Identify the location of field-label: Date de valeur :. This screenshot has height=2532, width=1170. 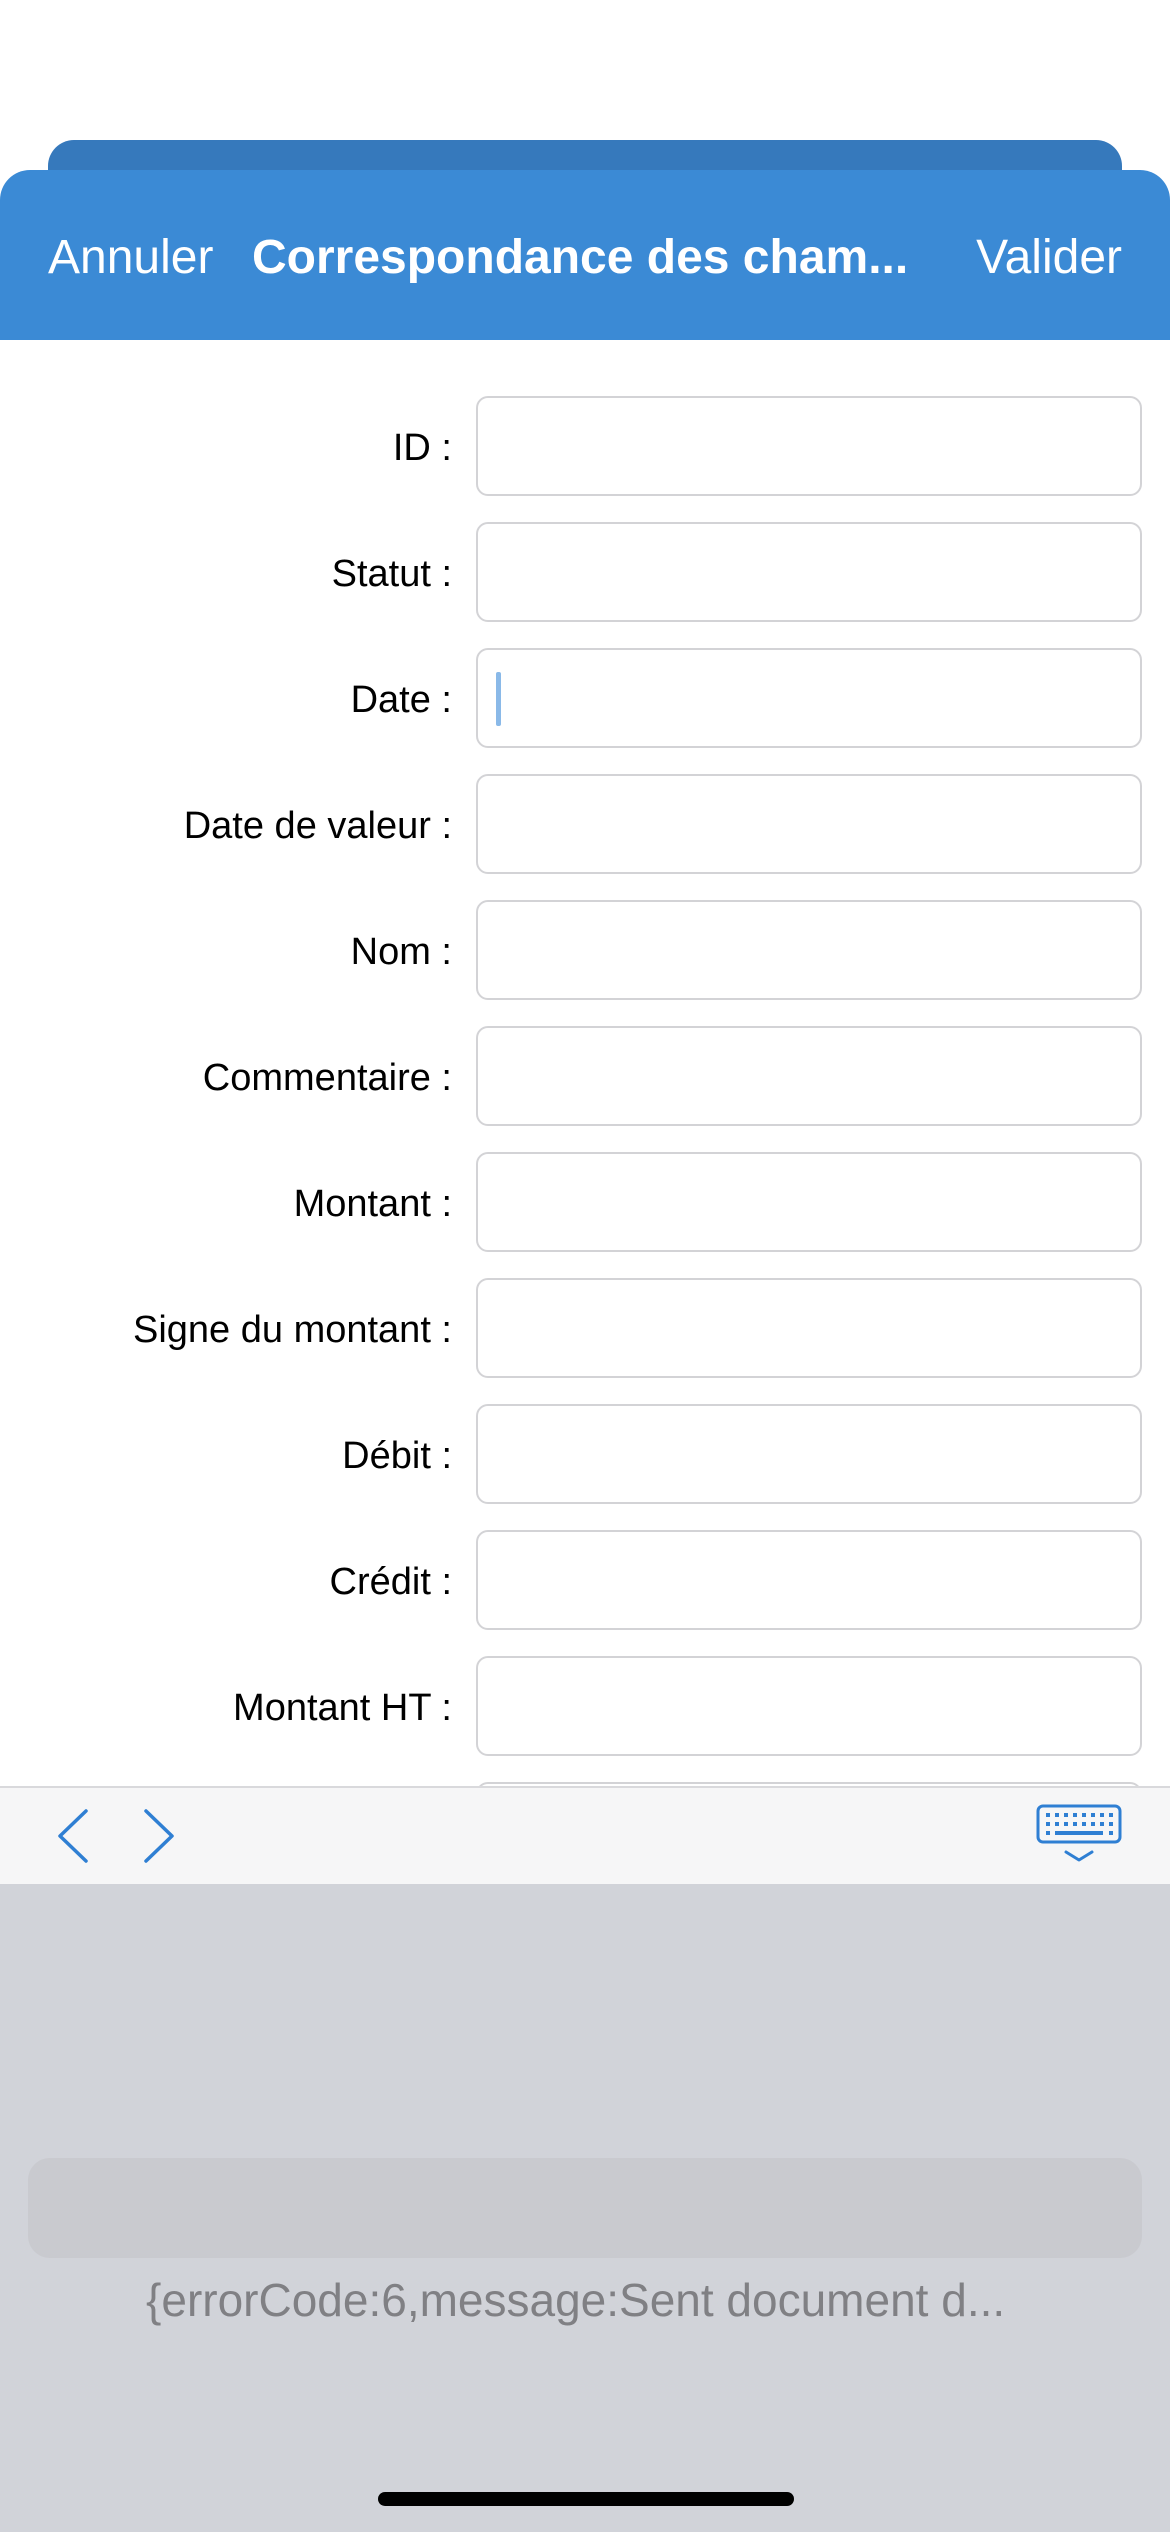
(317, 826).